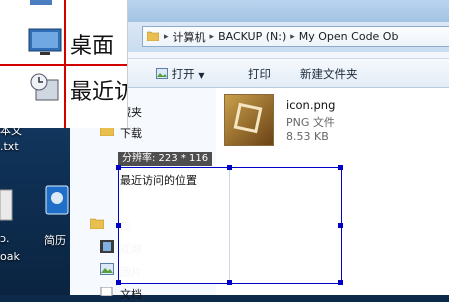  Describe the element at coordinates (310, 122) in the screenshot. I see `file-type: PNG 文件` at that location.